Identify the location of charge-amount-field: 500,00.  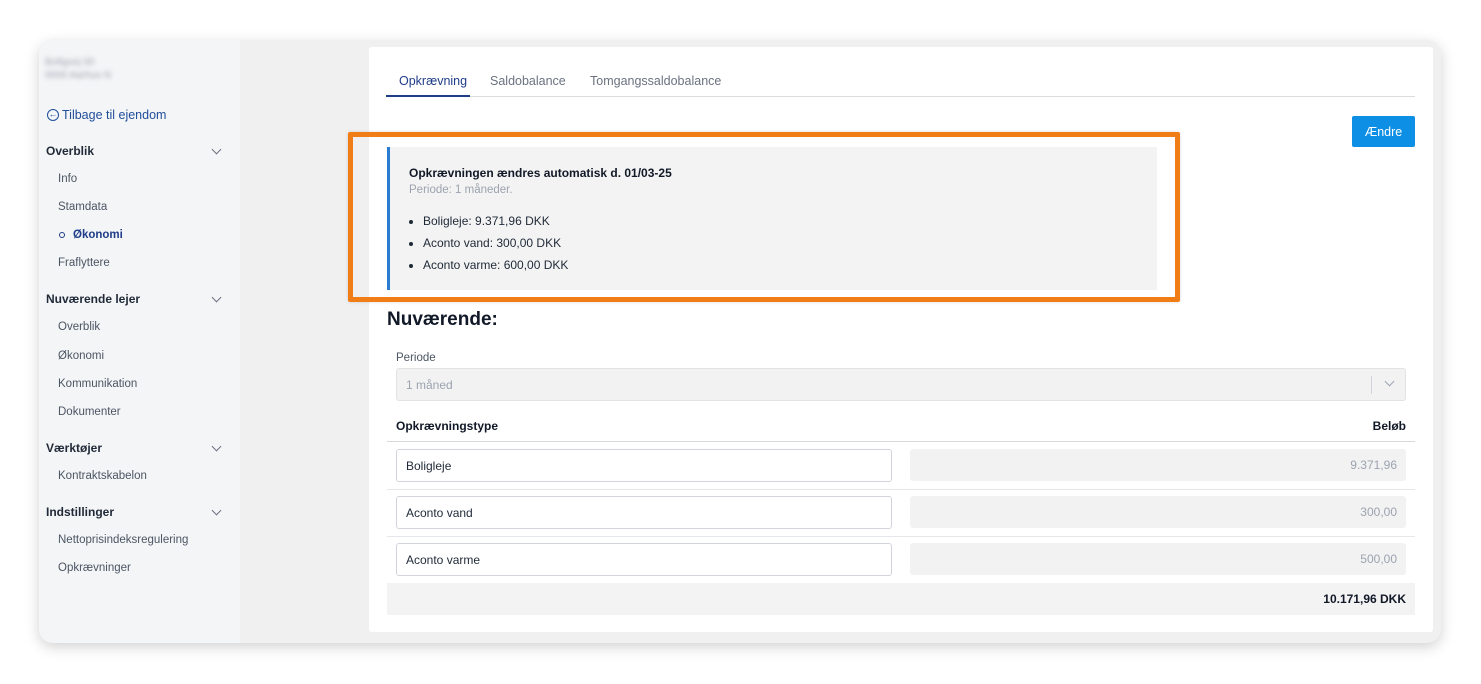
(1158, 559).